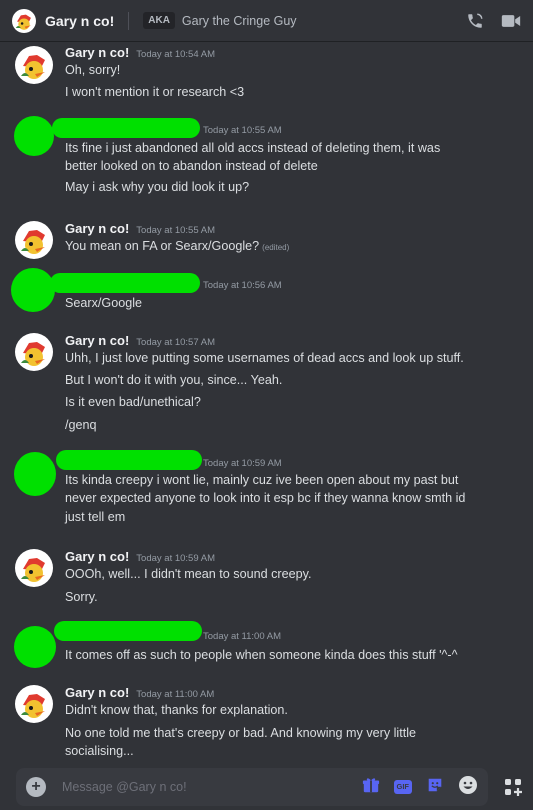 The image size is (533, 810). What do you see at coordinates (175, 342) in the screenshot?
I see `timestamp: Today at 10:57 AM` at bounding box center [175, 342].